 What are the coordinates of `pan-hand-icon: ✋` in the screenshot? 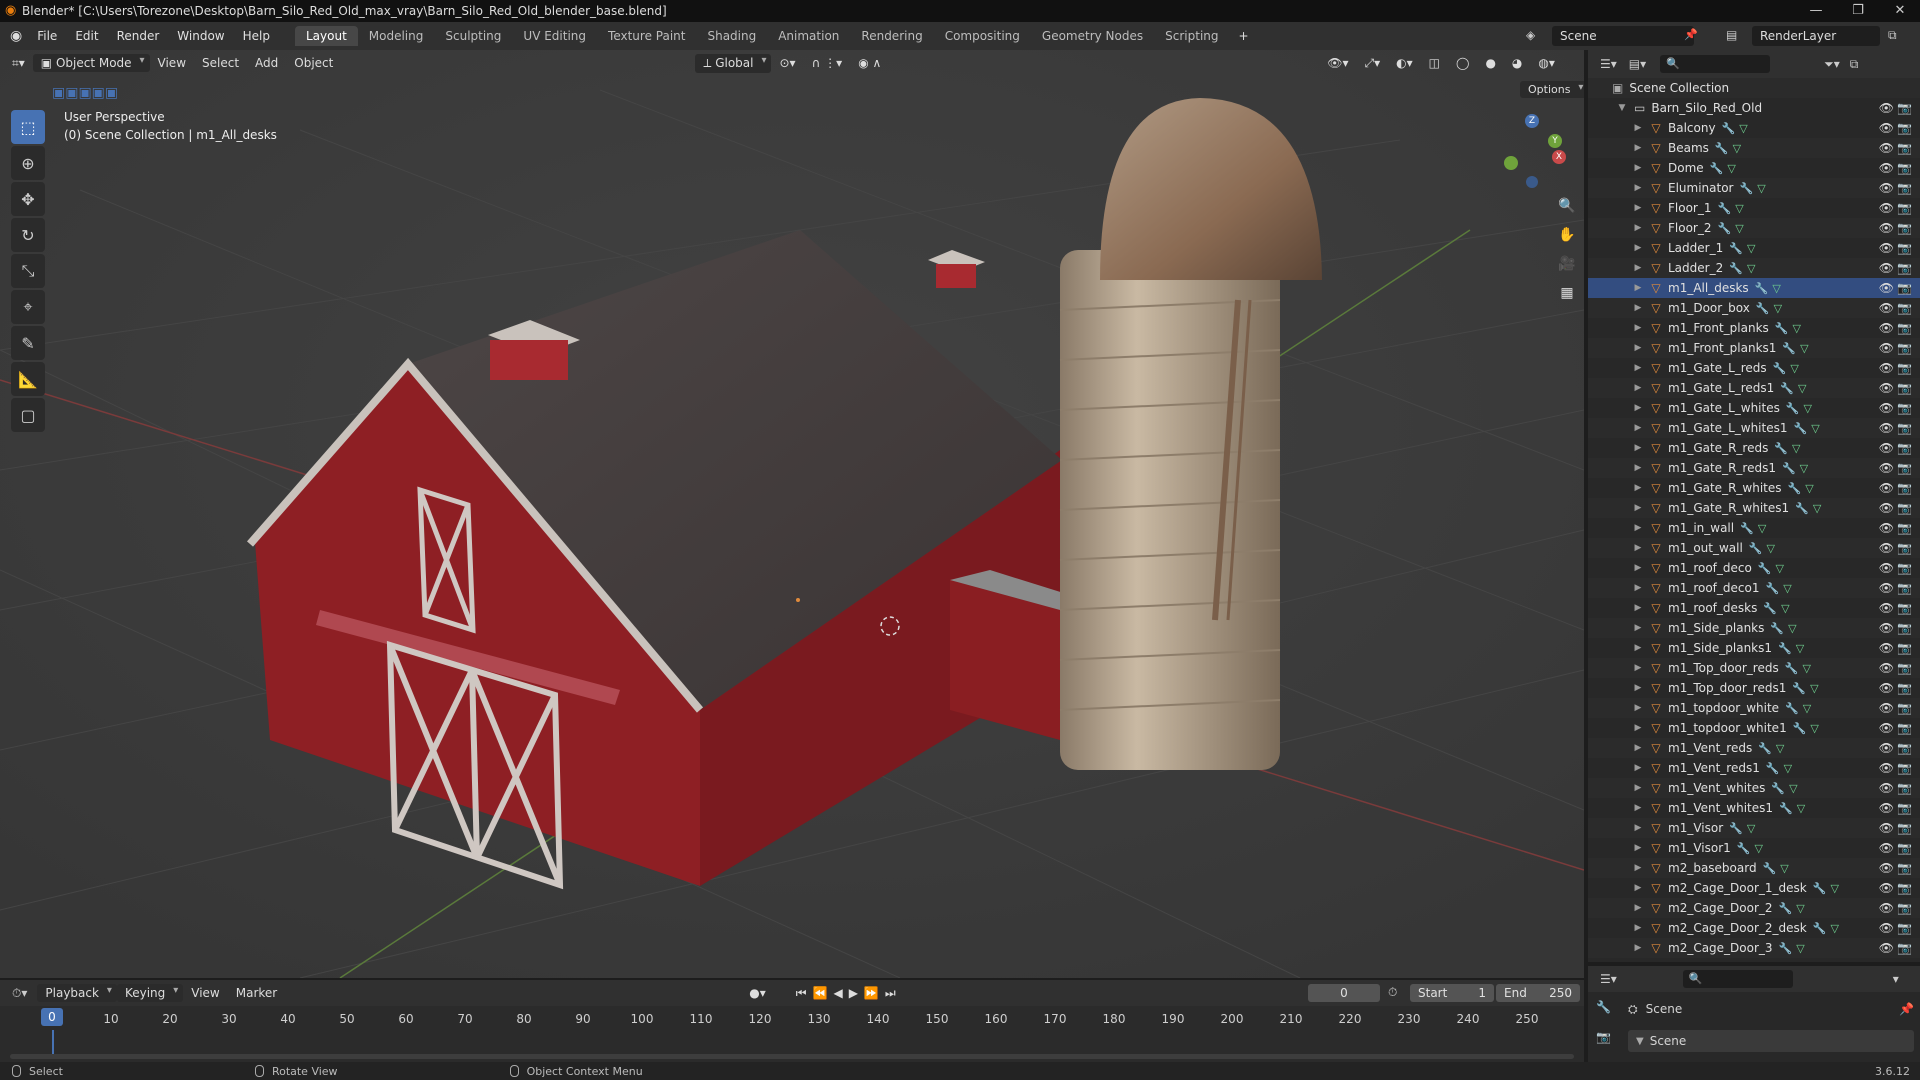 It's located at (1567, 235).